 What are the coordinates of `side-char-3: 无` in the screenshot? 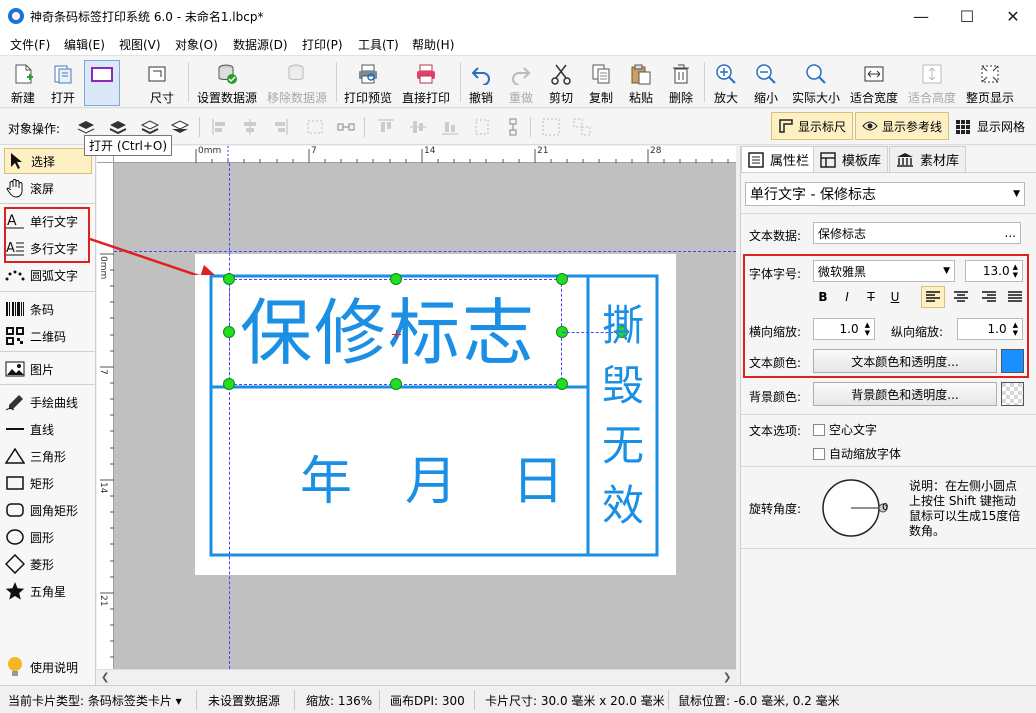 It's located at (623, 446).